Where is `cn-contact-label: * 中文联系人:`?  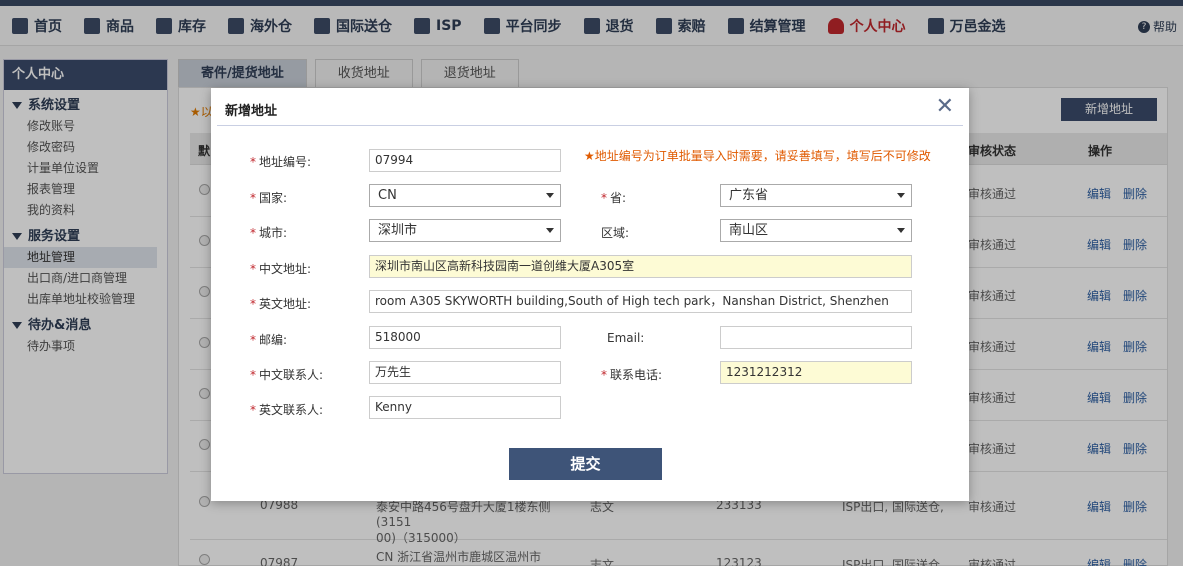 cn-contact-label: * 中文联系人: is located at coordinates (287, 375).